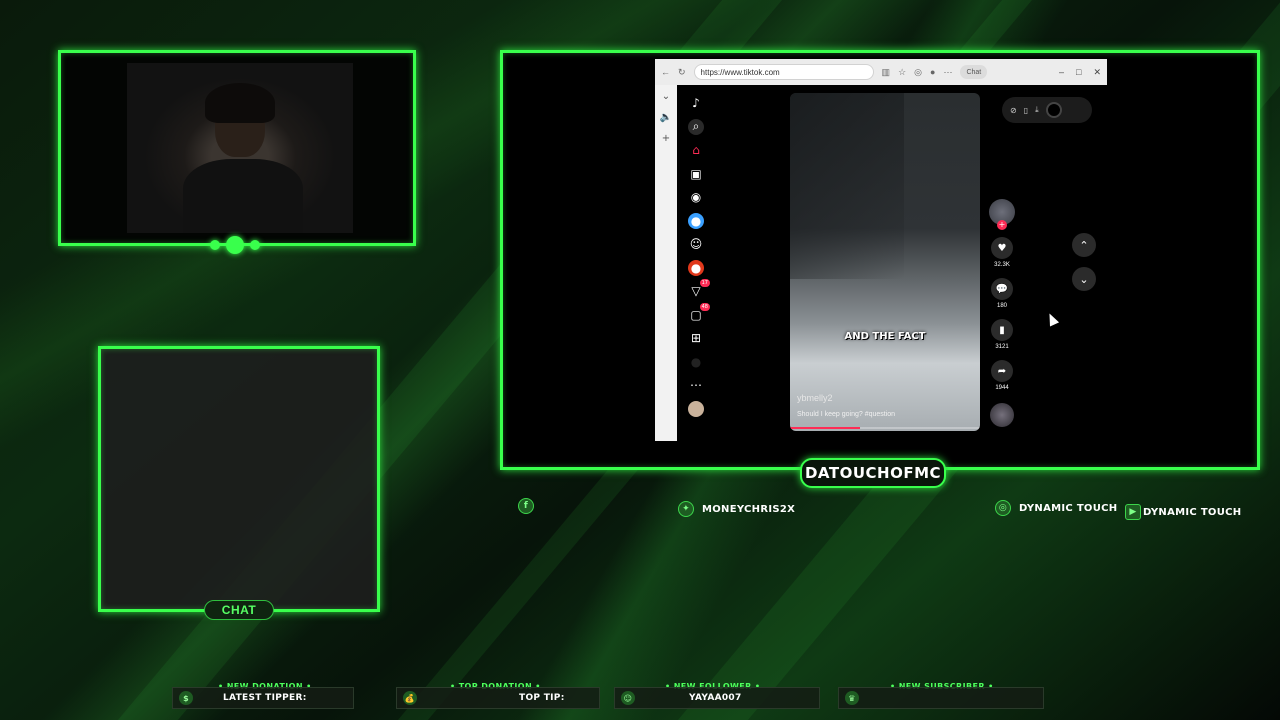 The width and height of the screenshot is (1280, 720). I want to click on minimize-icon: –, so click(1061, 72).